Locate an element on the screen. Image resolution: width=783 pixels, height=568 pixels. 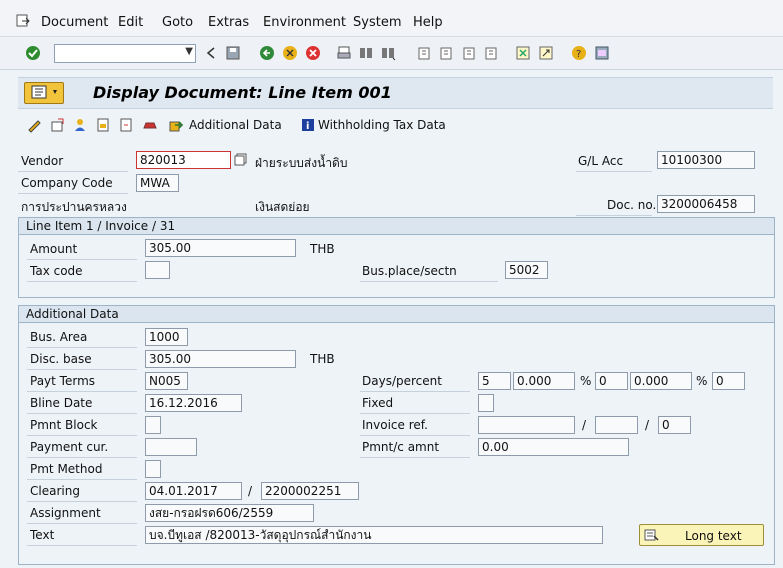
payt-terms-label: Payt Terms is located at coordinates (63, 381).